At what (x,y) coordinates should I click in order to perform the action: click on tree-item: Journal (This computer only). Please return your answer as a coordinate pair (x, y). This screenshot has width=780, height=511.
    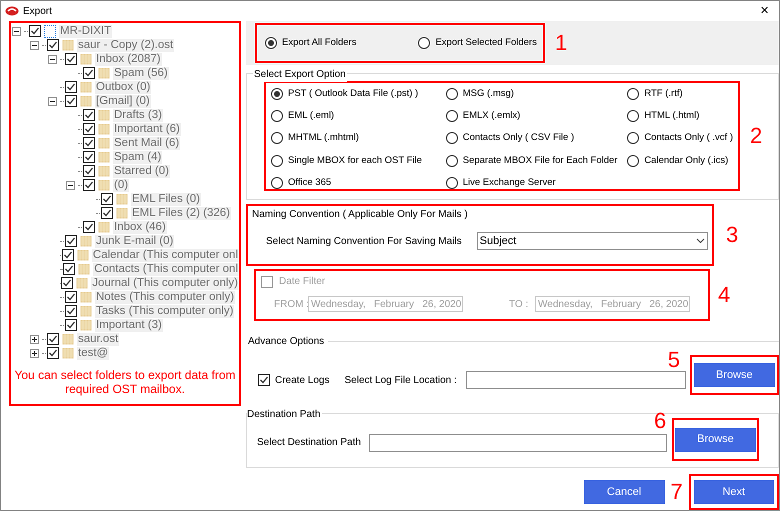
    Looking at the image, I should click on (165, 283).